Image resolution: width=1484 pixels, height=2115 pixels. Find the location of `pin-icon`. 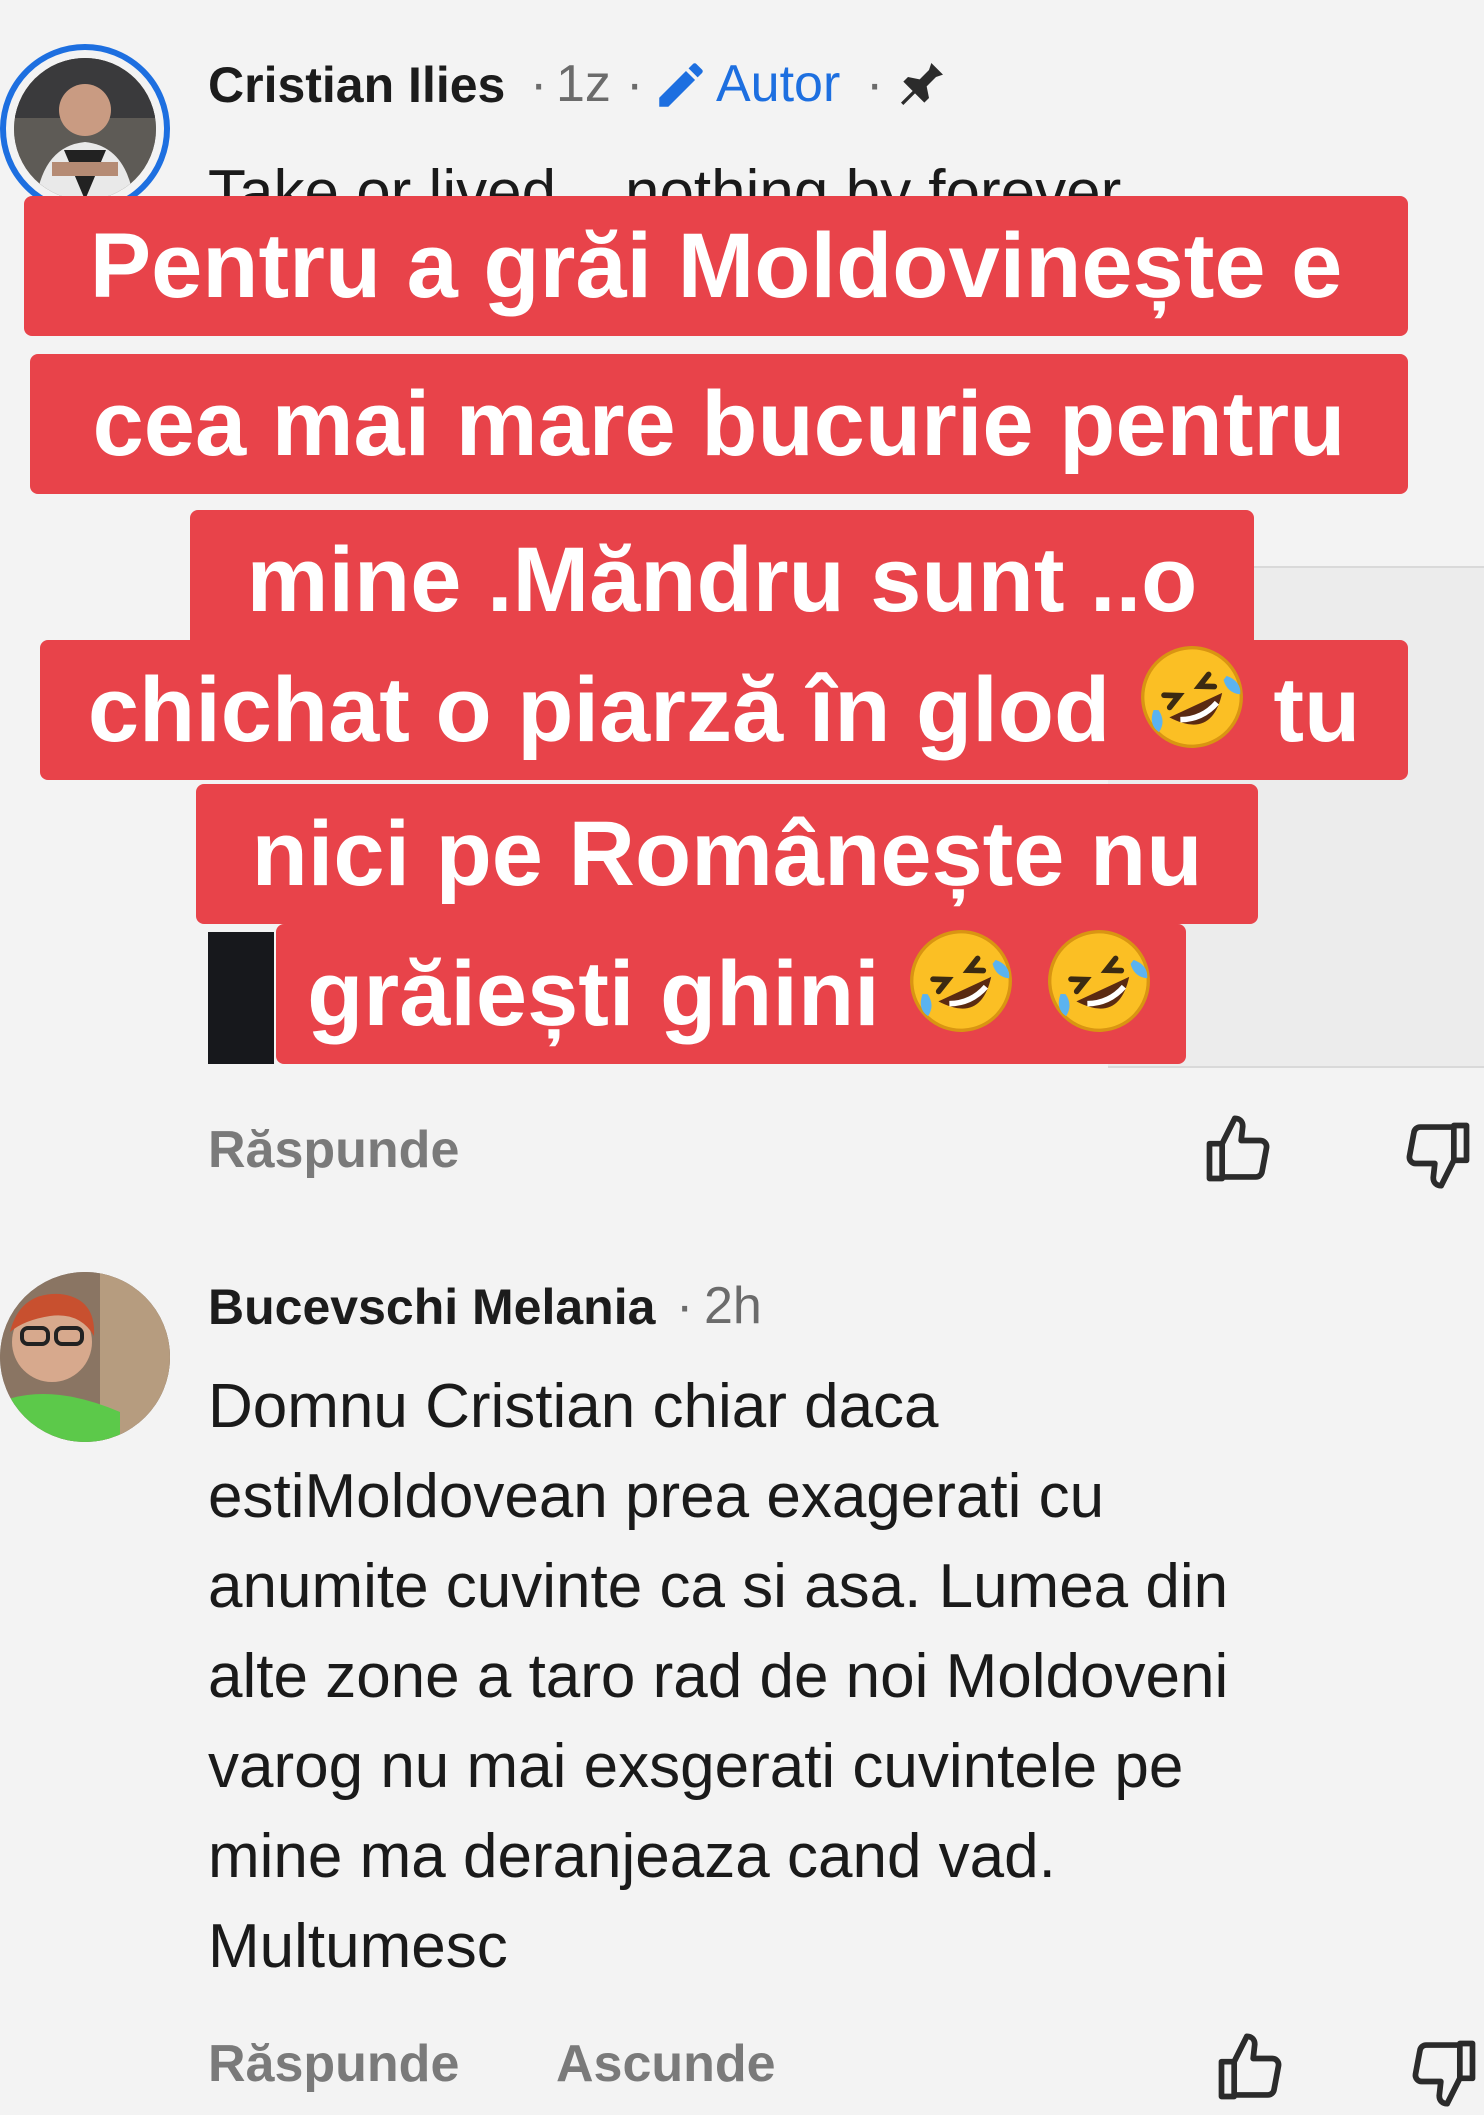

pin-icon is located at coordinates (922, 86).